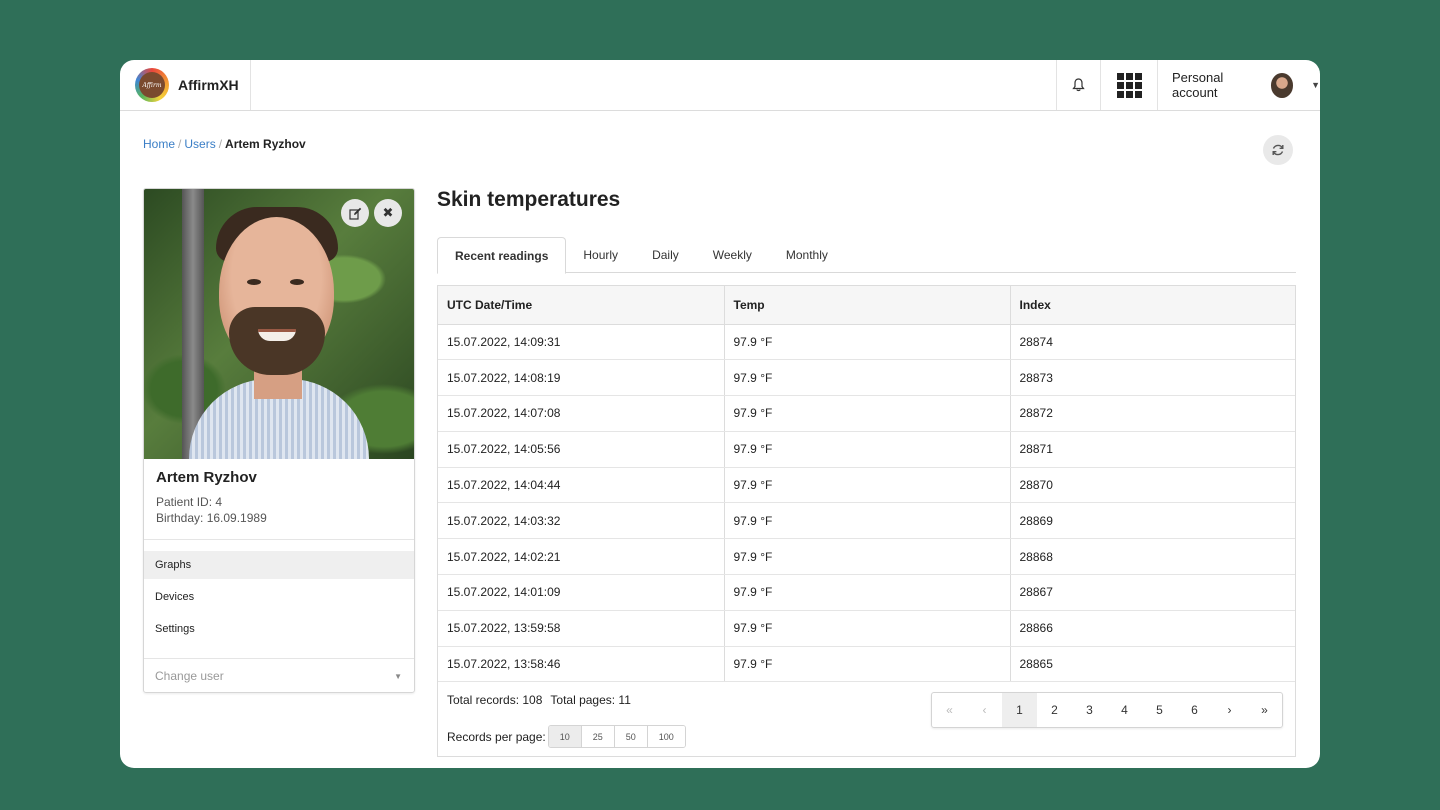 Image resolution: width=1440 pixels, height=810 pixels. Describe the element at coordinates (1152, 378) in the screenshot. I see `cell-index: 28873` at that location.